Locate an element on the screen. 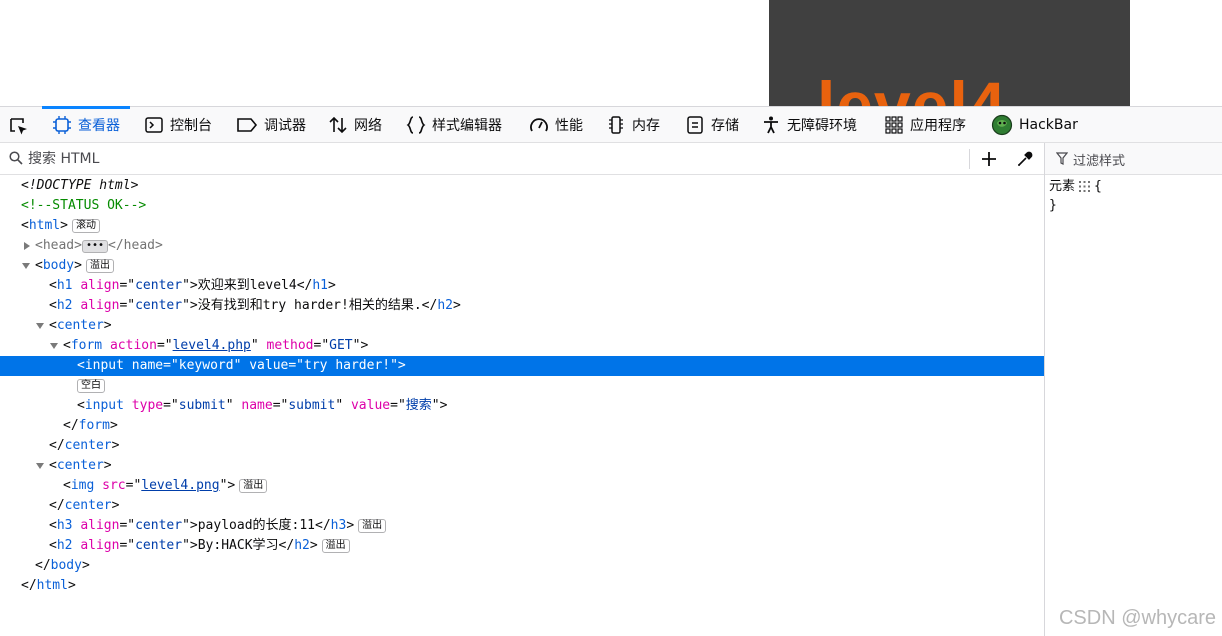 This screenshot has width=1222, height=636. tree-node-html-close: </html> is located at coordinates (522, 586).